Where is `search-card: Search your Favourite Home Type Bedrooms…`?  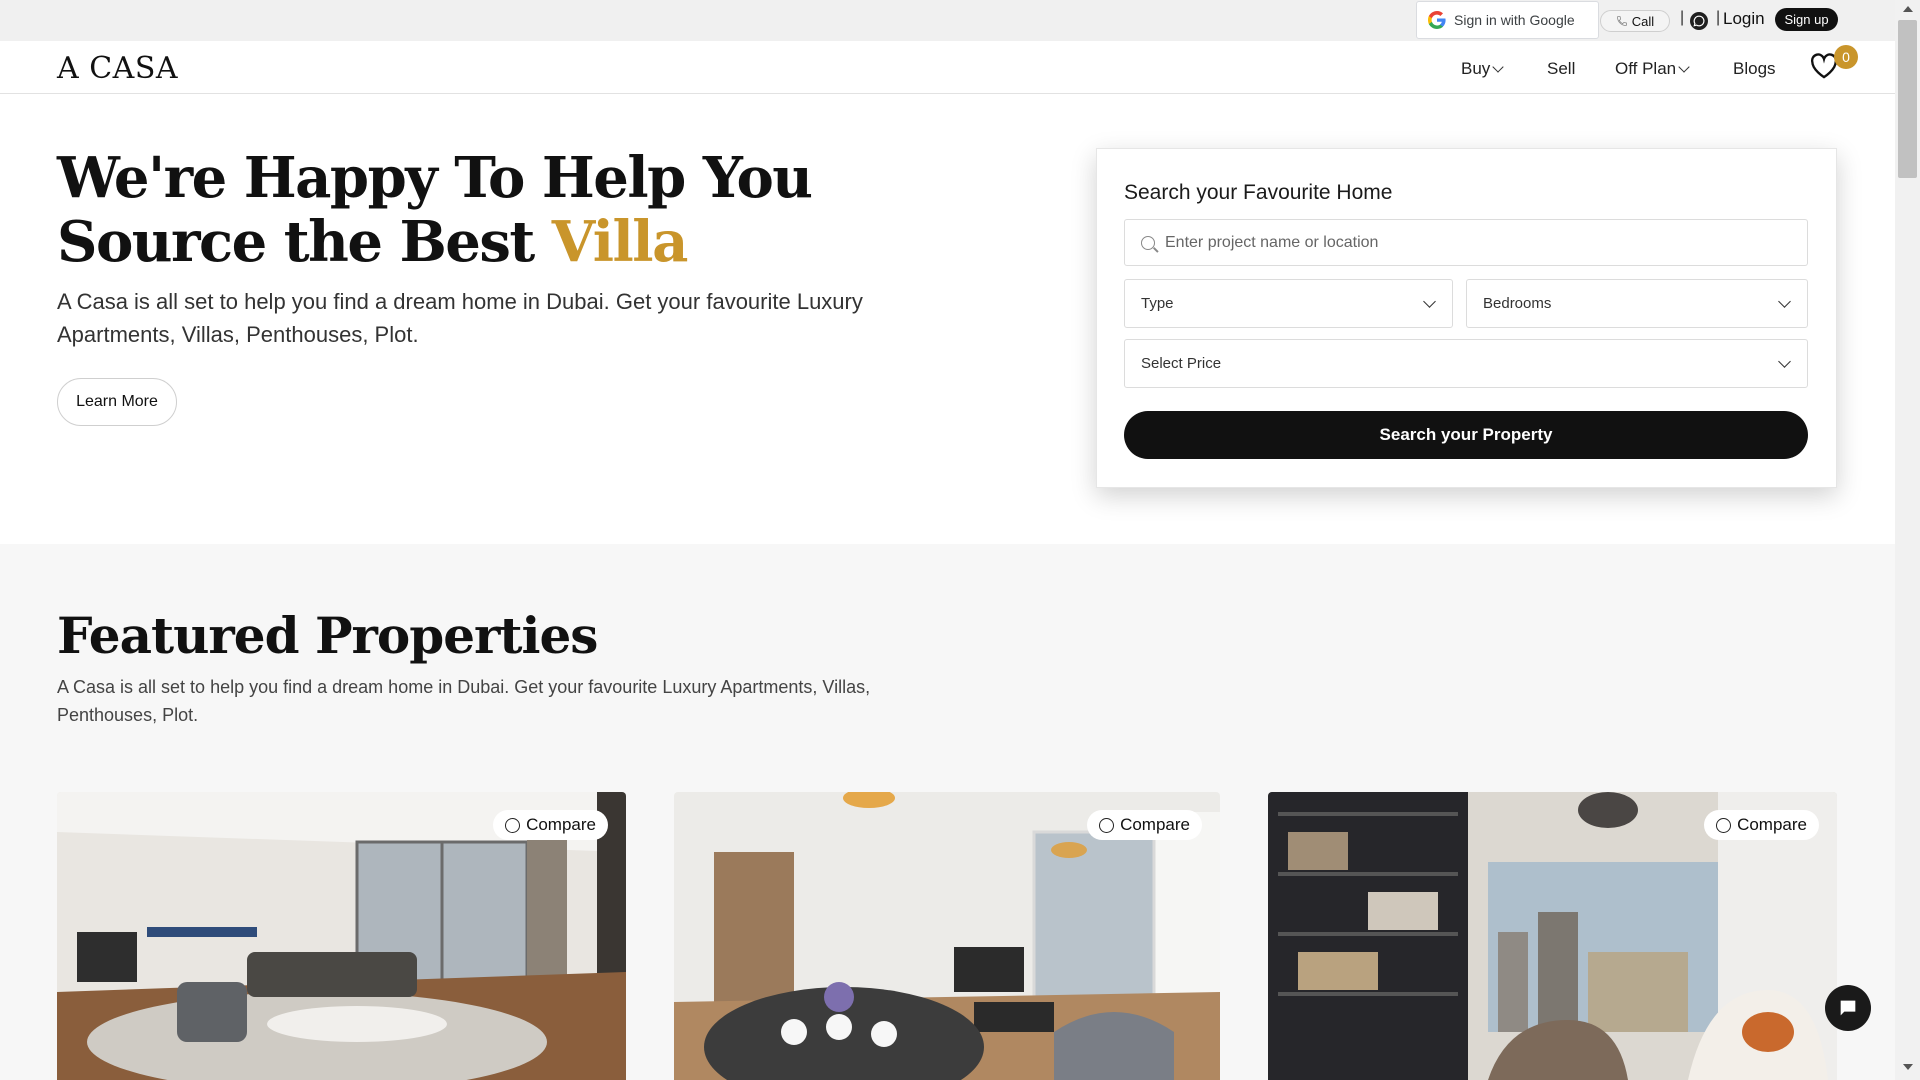
search-card: Search your Favourite Home Type Bedrooms… is located at coordinates (1466, 318).